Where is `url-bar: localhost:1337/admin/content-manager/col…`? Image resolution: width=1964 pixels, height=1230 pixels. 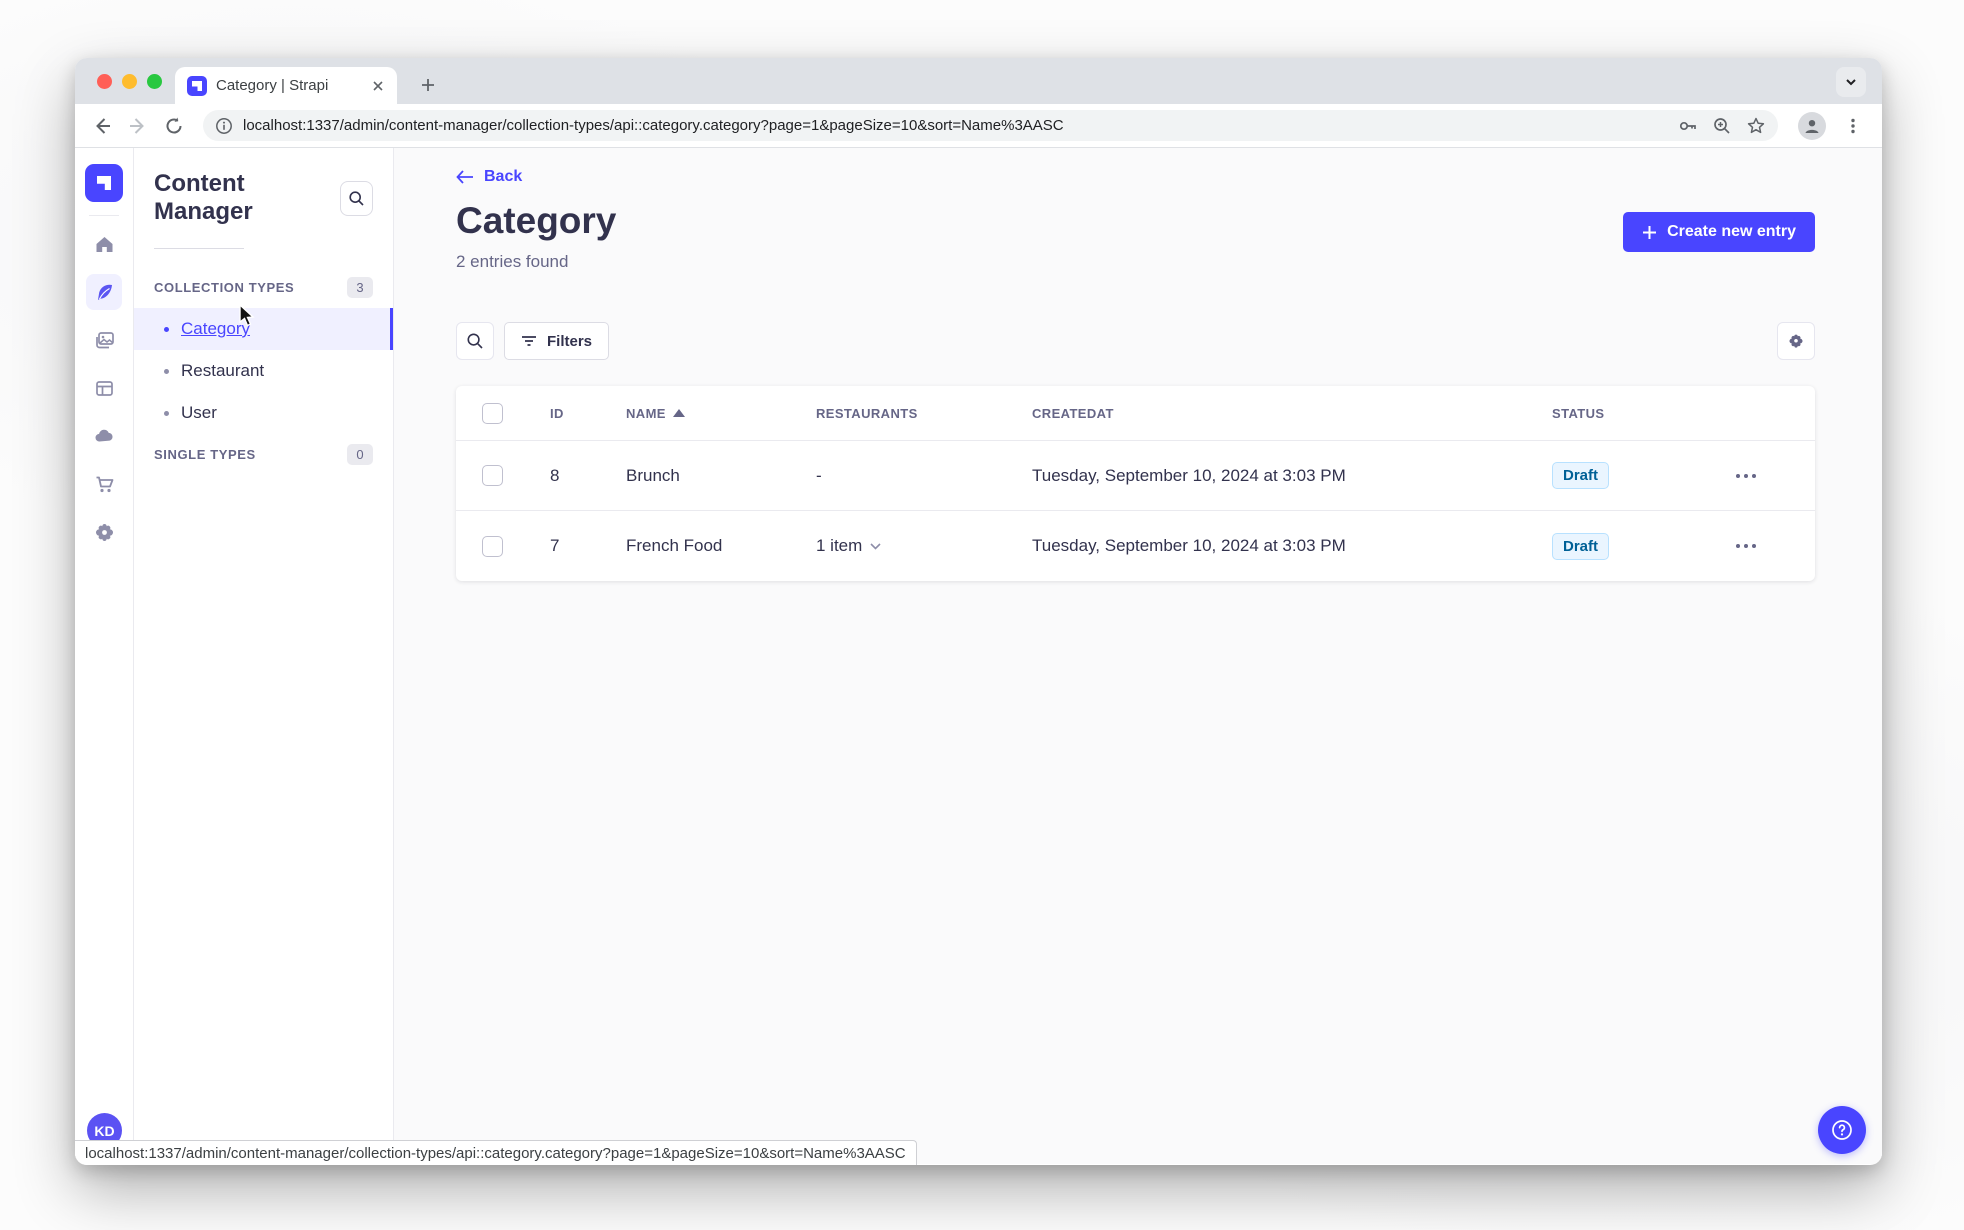 url-bar: localhost:1337/admin/content-manager/col… is located at coordinates (990, 125).